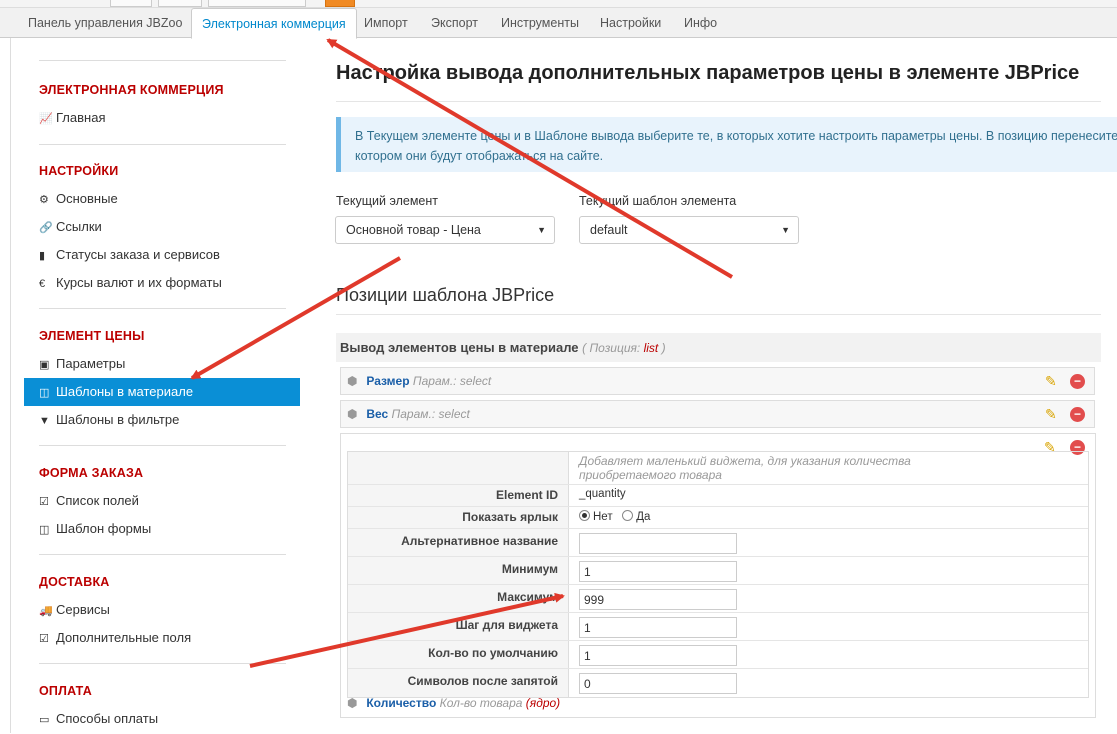 This screenshot has height=734, width=1117. What do you see at coordinates (658, 571) in the screenshot?
I see `min-input` at bounding box center [658, 571].